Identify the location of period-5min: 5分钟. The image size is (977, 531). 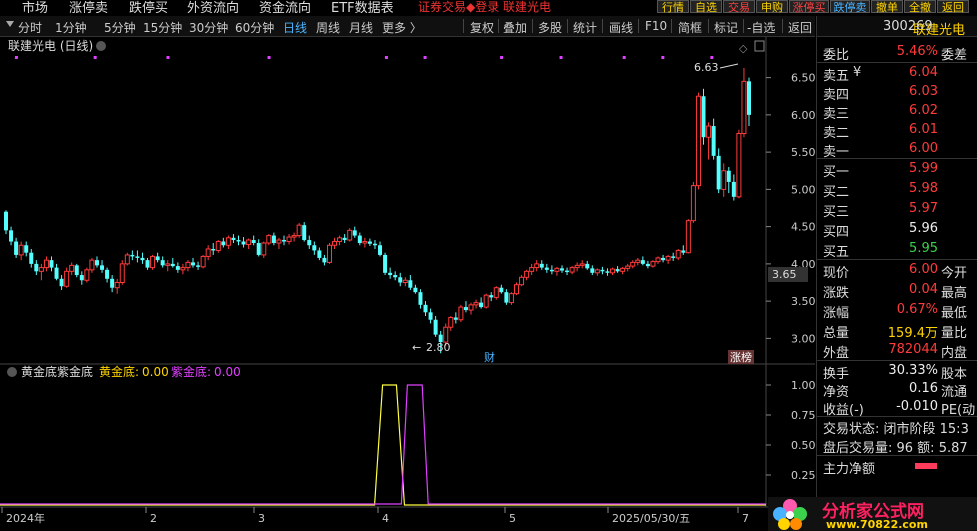
(120, 27).